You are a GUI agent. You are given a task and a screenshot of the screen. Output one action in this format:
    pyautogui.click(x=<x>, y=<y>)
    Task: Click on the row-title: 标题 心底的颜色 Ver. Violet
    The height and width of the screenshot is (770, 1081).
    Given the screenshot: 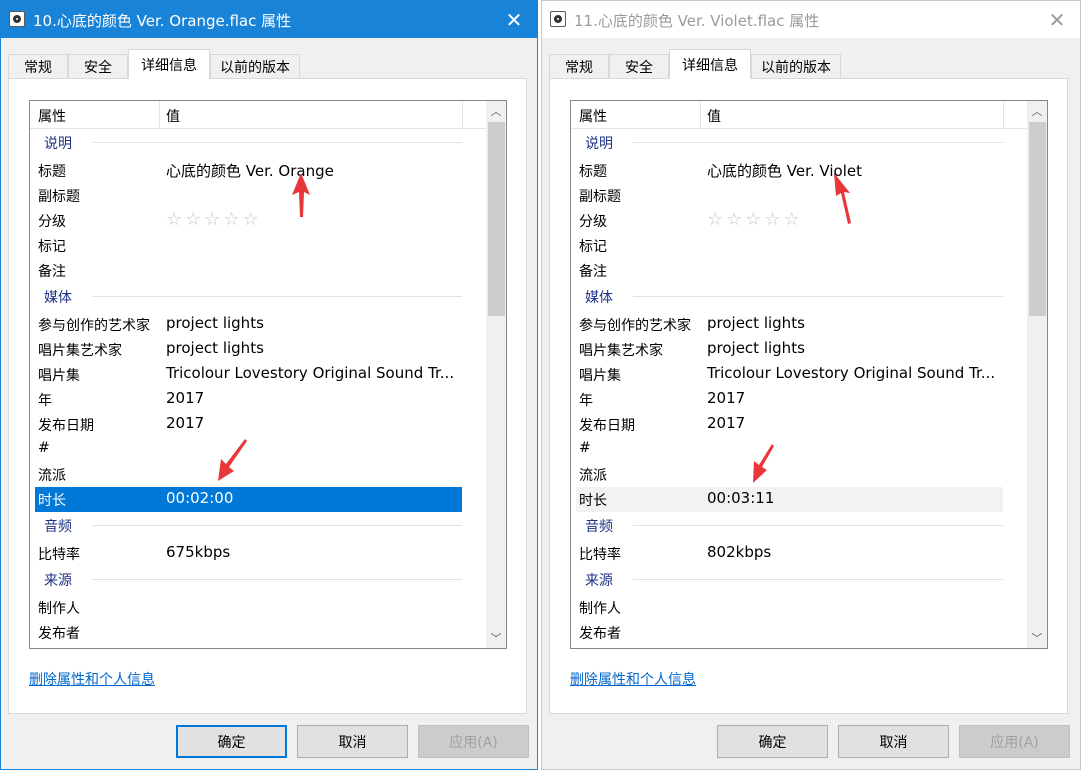 What is the action you would take?
    pyautogui.click(x=799, y=170)
    